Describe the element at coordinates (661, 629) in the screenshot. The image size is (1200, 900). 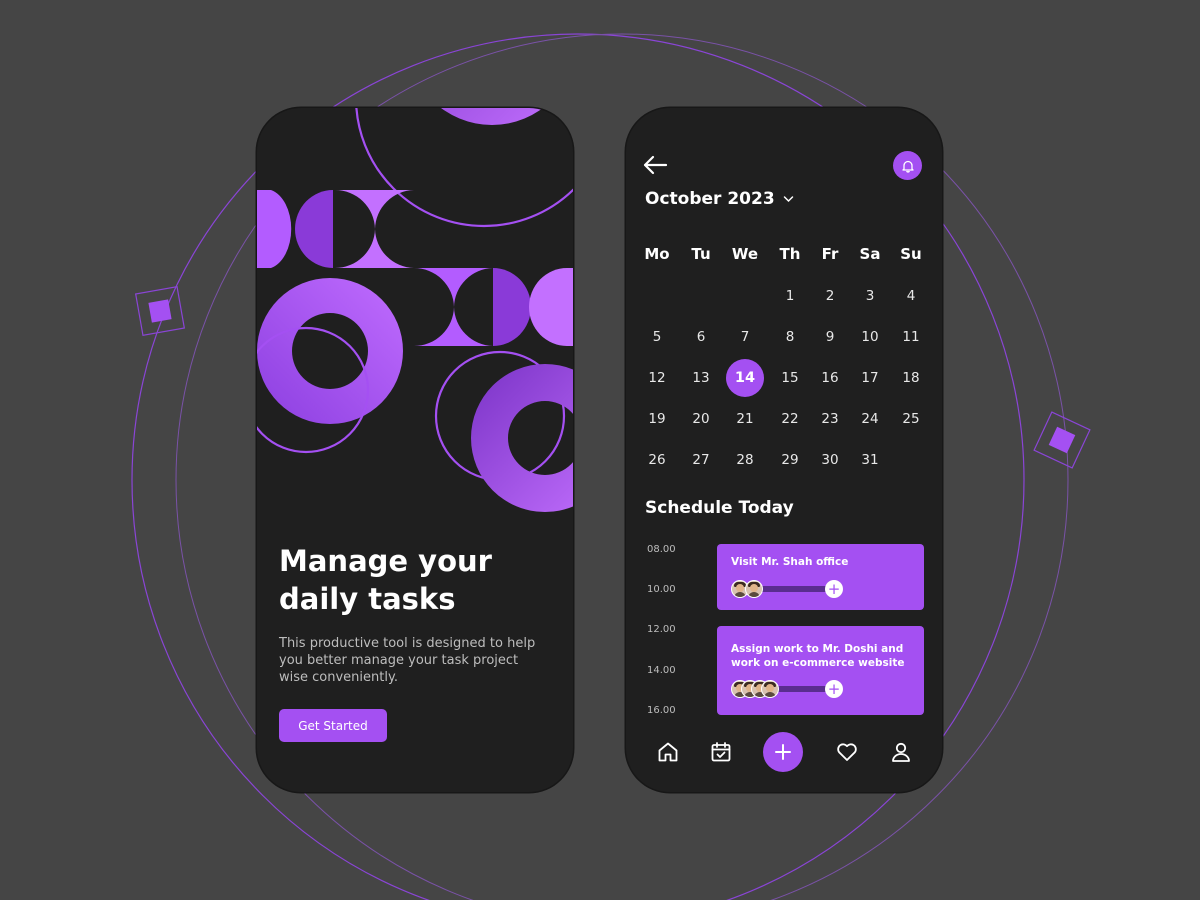
I see `time-label: 12.00` at that location.